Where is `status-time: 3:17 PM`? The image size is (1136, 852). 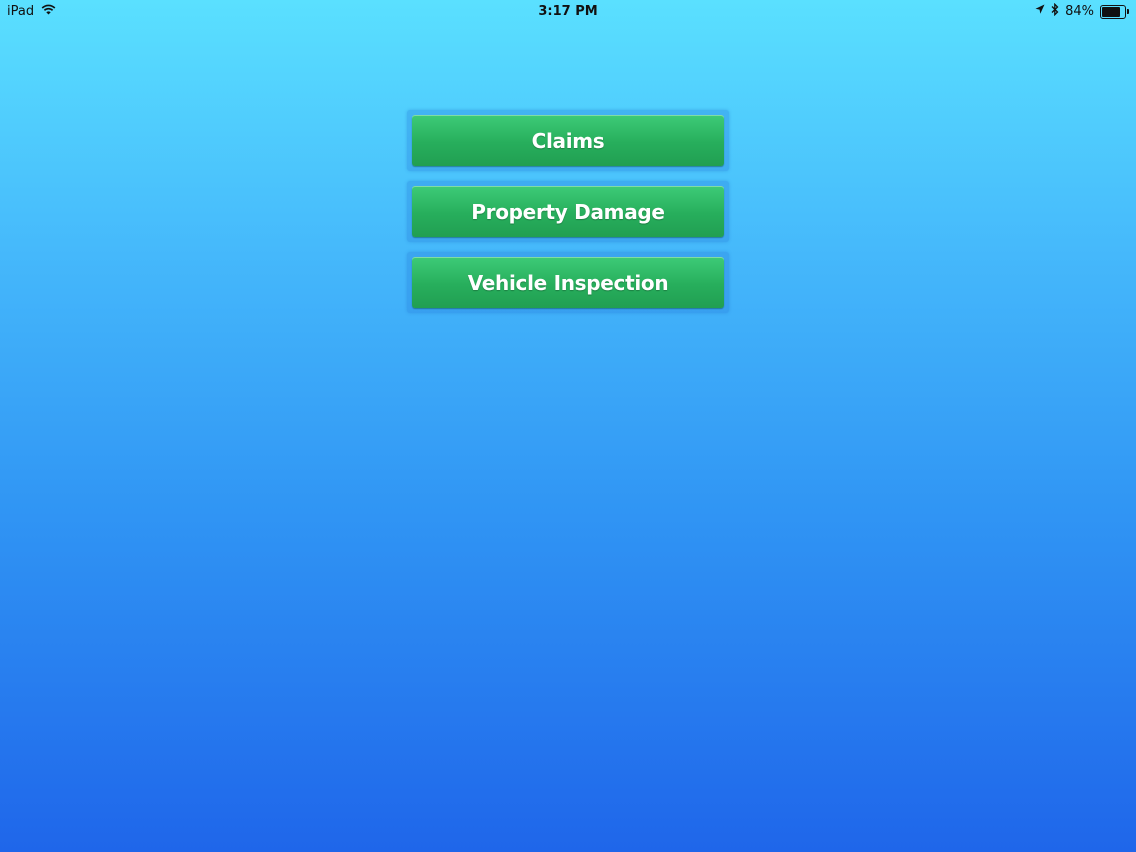 status-time: 3:17 PM is located at coordinates (568, 11).